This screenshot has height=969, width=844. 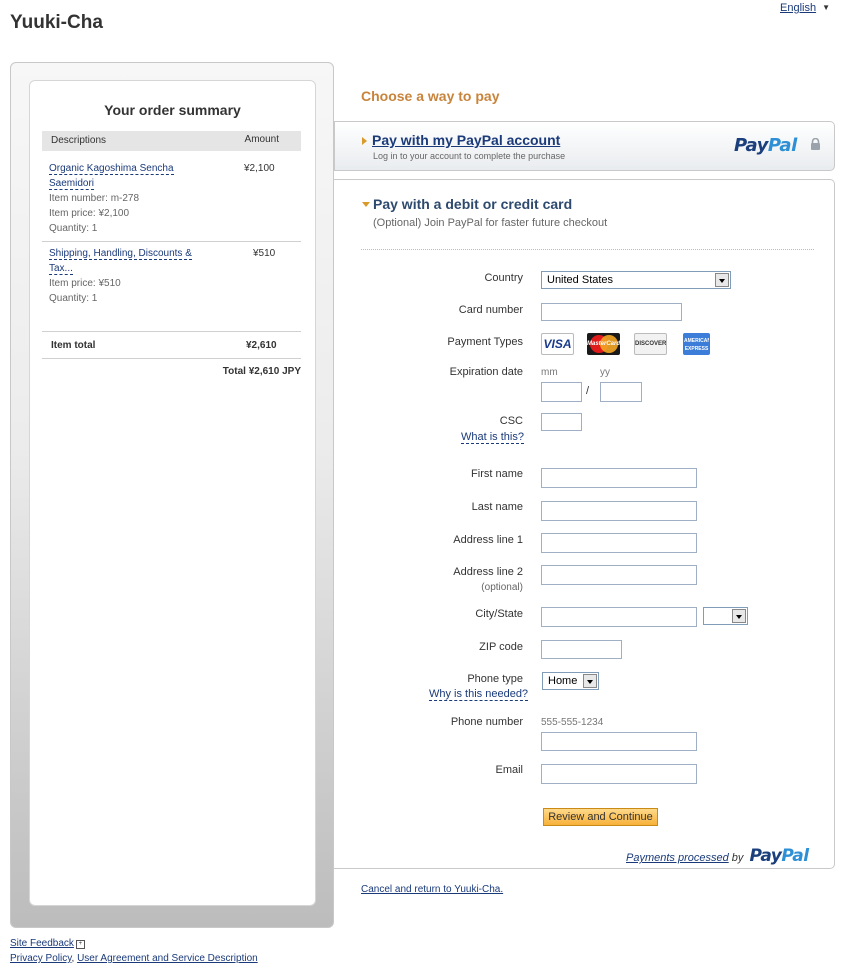 I want to click on last-name-label: Last name, so click(x=497, y=507).